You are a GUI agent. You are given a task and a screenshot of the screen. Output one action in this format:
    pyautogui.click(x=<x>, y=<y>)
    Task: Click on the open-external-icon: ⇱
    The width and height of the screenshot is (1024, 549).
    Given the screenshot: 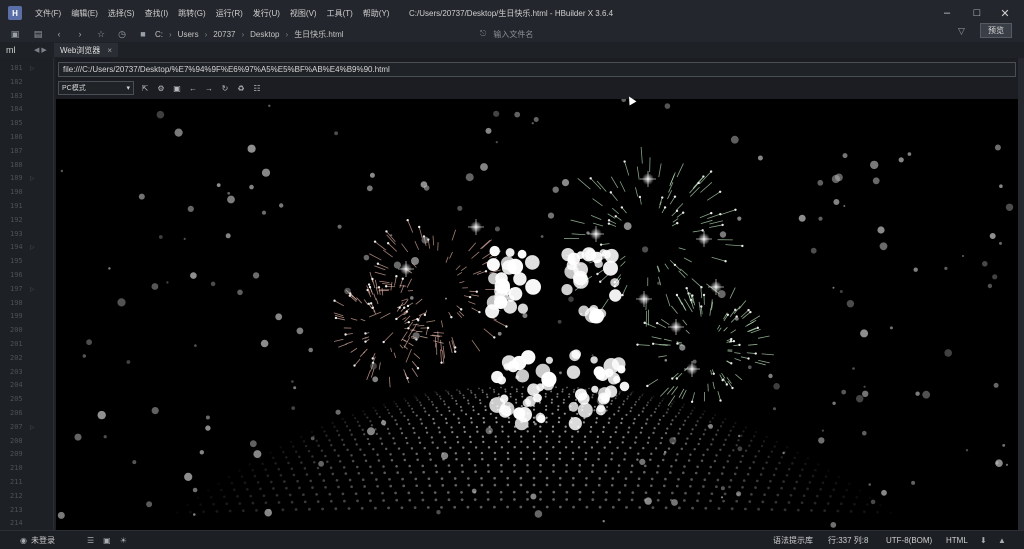 What is the action you would take?
    pyautogui.click(x=145, y=88)
    